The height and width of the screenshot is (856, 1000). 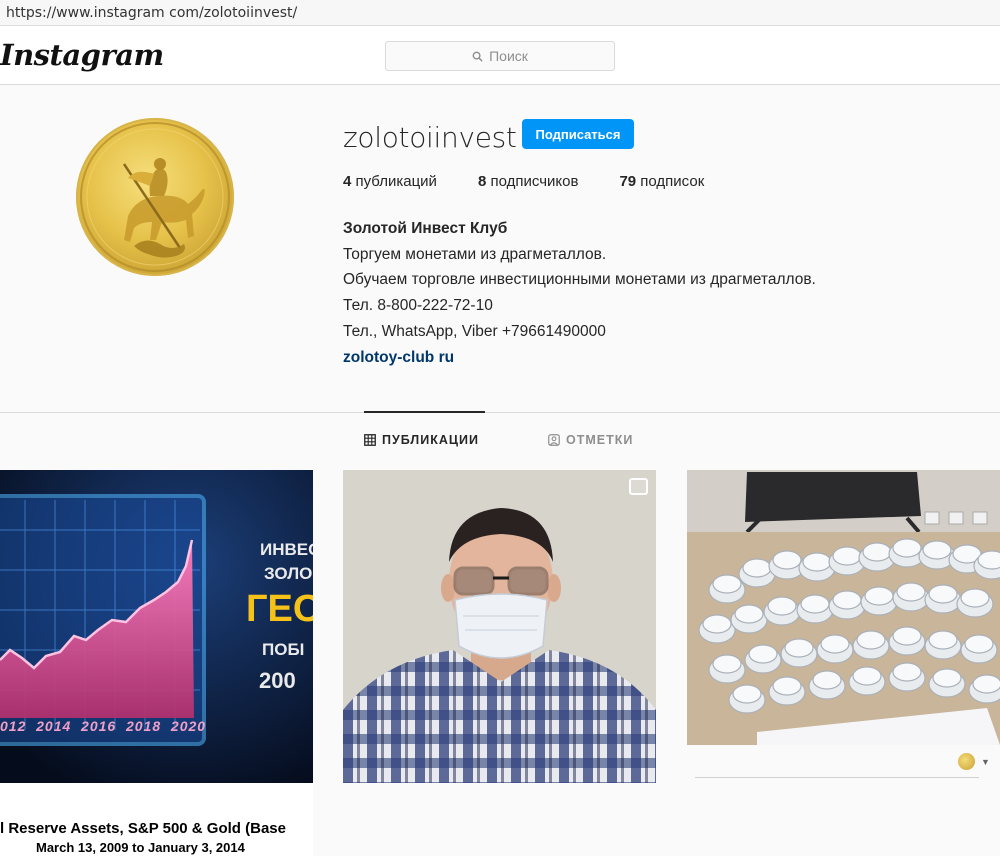 What do you see at coordinates (424, 412) in the screenshot?
I see `active-tab-indicator` at bounding box center [424, 412].